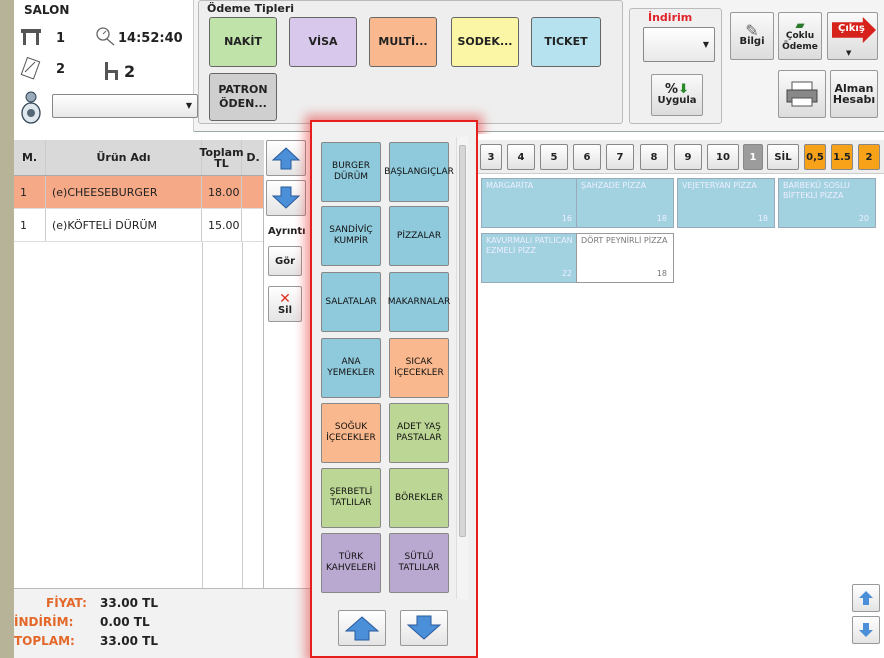  I want to click on product-down-button, so click(866, 630).